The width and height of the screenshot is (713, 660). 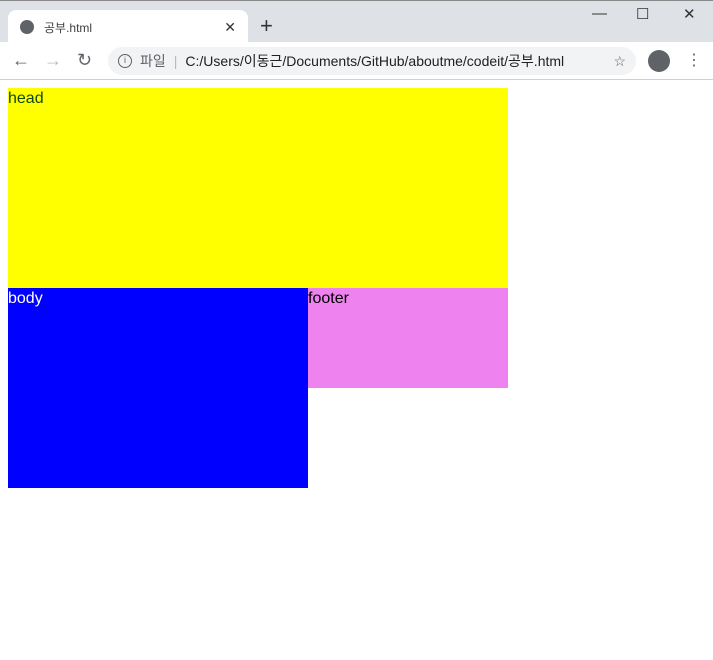 What do you see at coordinates (694, 60) in the screenshot?
I see `menu-icon: ⋮` at bounding box center [694, 60].